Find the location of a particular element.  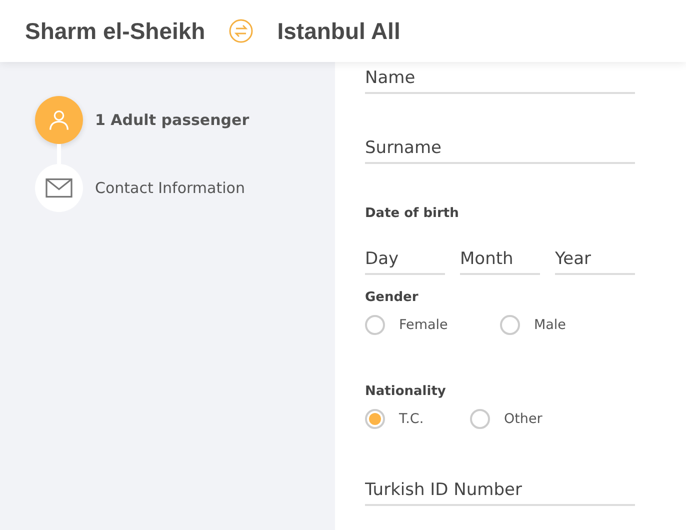

input-field: Year is located at coordinates (595, 261).